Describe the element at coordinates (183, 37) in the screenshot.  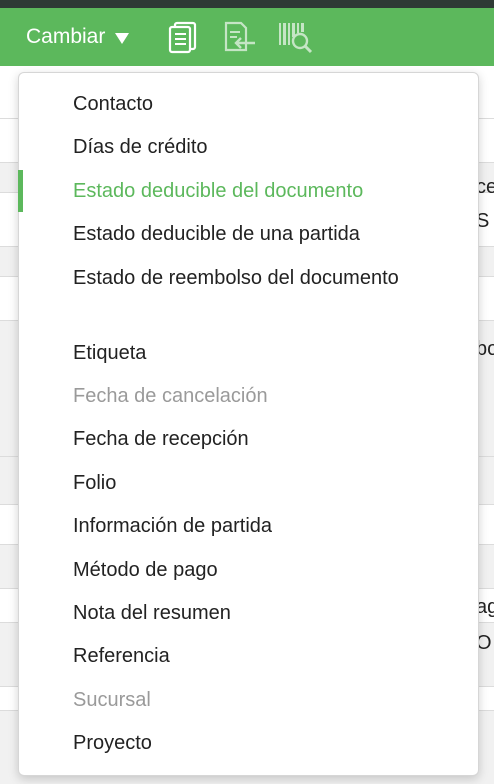
I see `documents-icon` at that location.